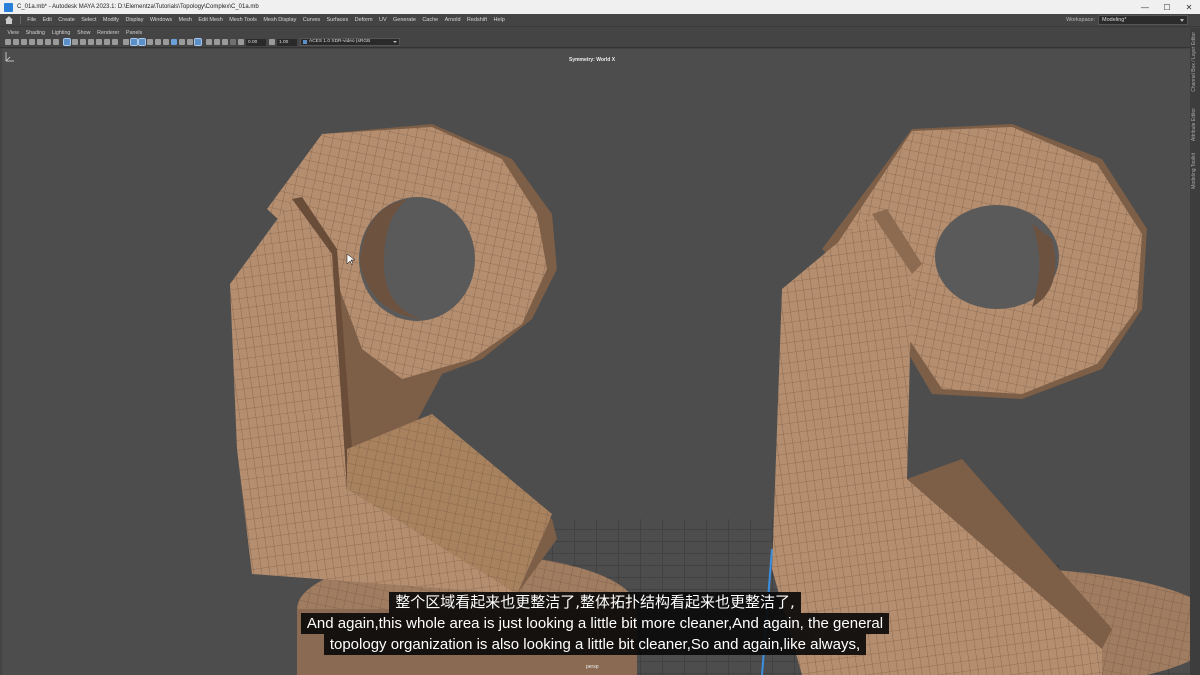 The image size is (1200, 675). What do you see at coordinates (340, 41) in the screenshot?
I see `color-space-value: ACES 1.0 SDR-video (sRGB` at bounding box center [340, 41].